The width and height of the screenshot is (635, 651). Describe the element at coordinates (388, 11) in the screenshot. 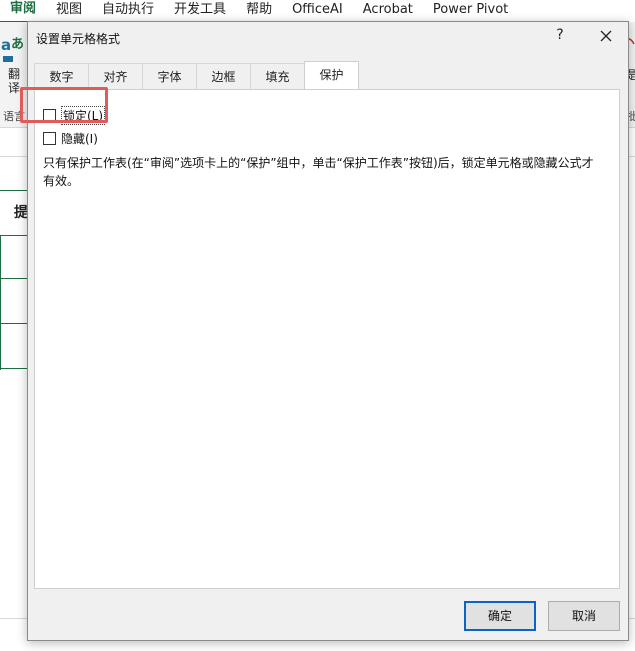

I see `ribbon-tab-acrobat: Acrobat` at that location.